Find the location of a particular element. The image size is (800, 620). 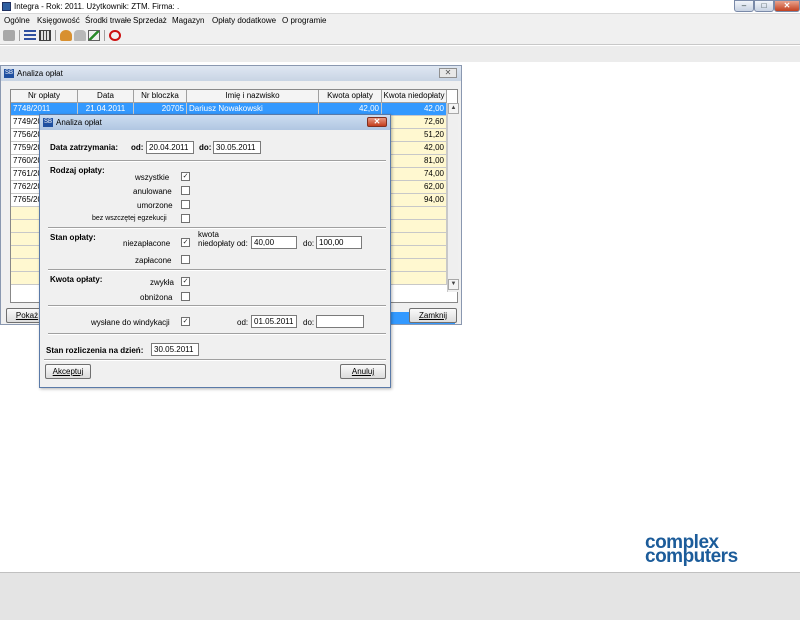

niedoplaty-do-input: 100,00 is located at coordinates (339, 242).